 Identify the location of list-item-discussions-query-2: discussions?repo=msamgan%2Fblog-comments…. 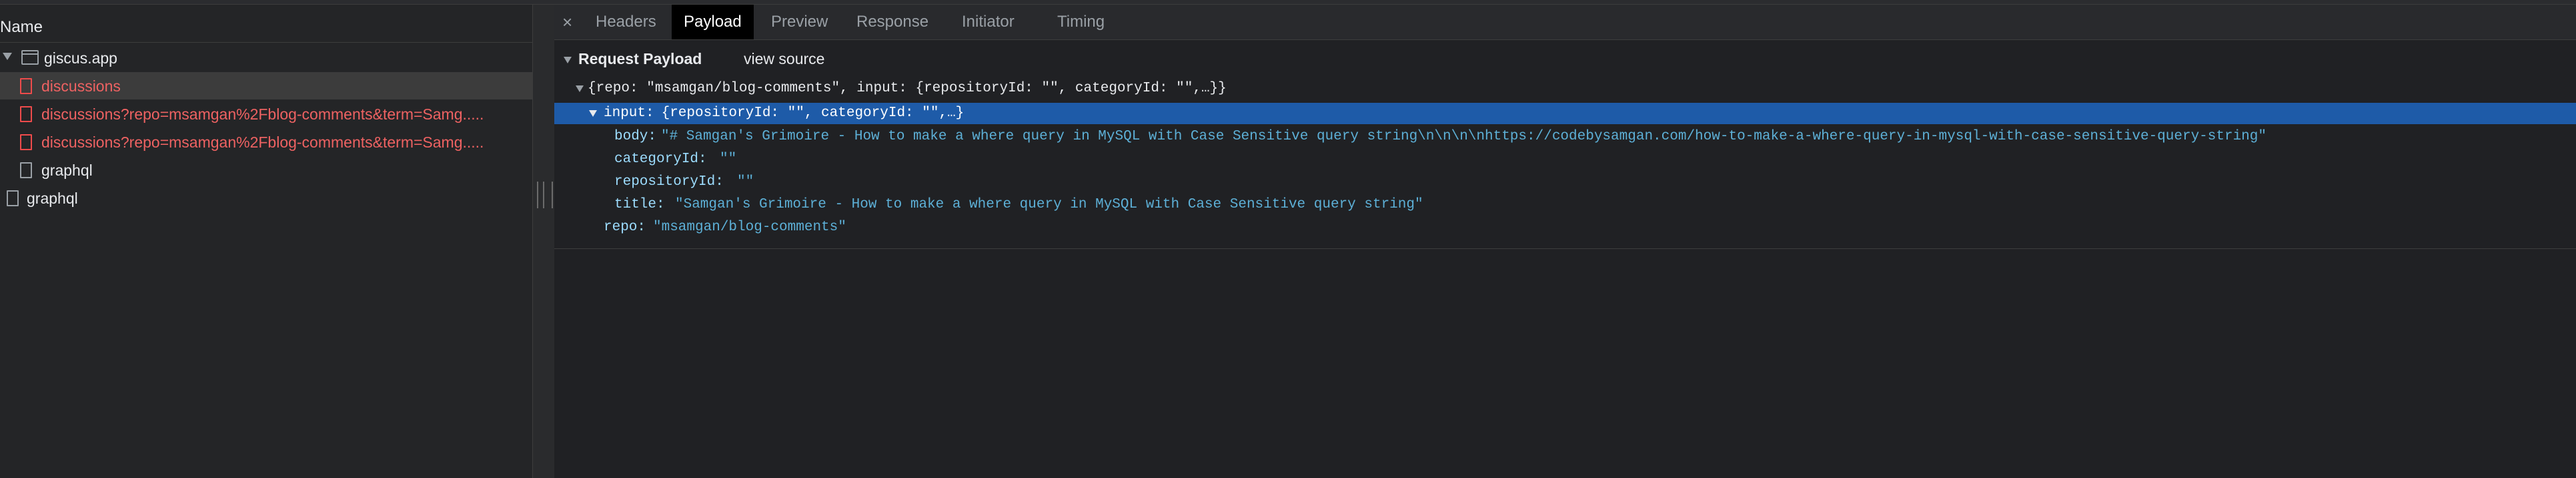
(266, 142).